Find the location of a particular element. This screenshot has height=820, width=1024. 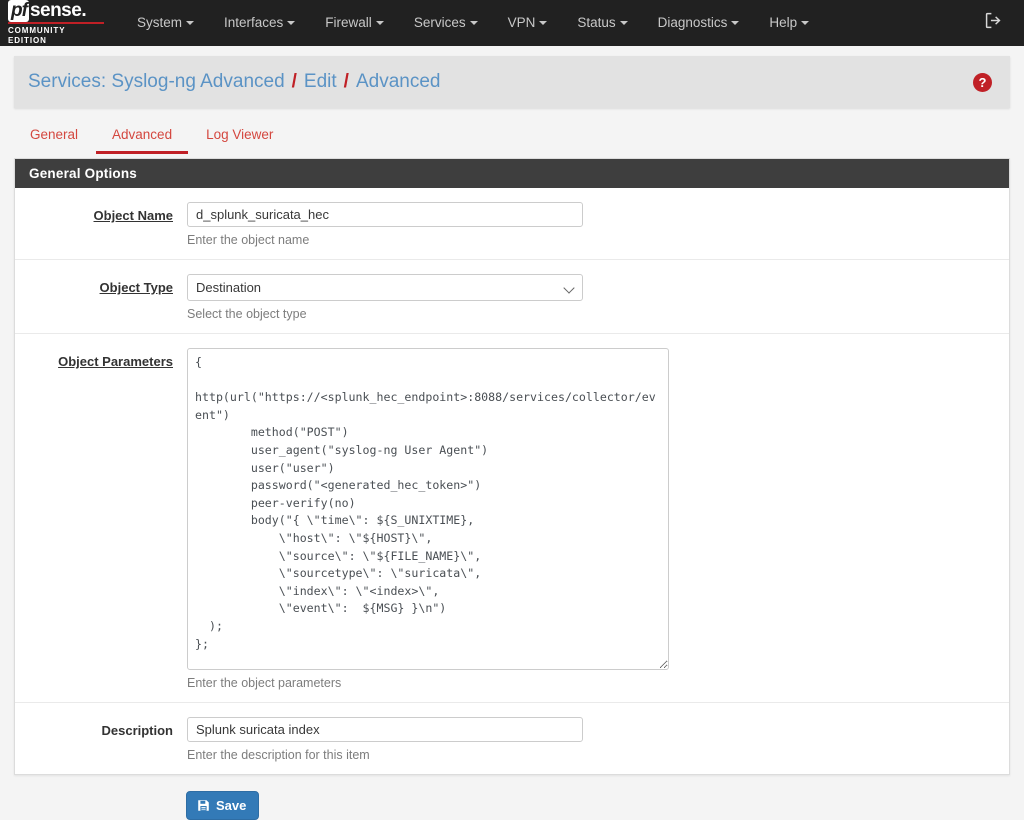

tab-general: General is located at coordinates (54, 137).